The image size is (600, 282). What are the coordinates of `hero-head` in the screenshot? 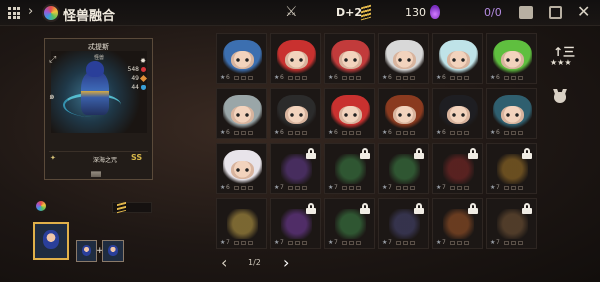 It's located at (95, 69).